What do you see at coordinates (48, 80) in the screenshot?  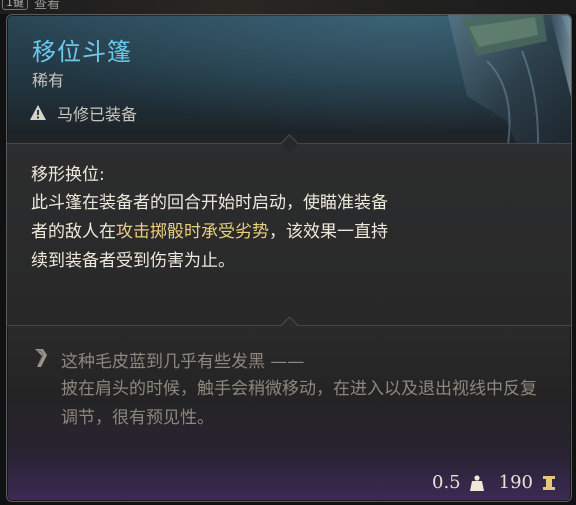 I see `item-rarity: 稀有` at bounding box center [48, 80].